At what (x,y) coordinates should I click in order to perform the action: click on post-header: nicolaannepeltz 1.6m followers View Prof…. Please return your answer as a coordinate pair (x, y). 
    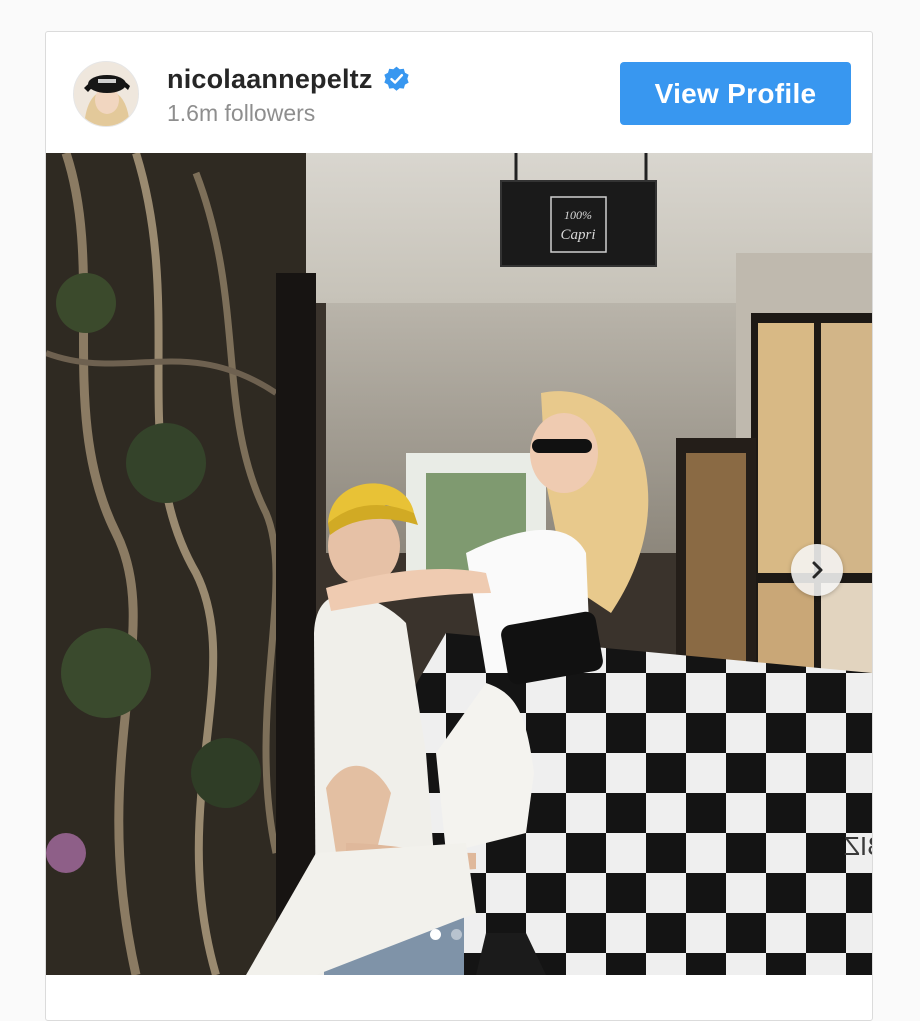
    Looking at the image, I should click on (459, 93).